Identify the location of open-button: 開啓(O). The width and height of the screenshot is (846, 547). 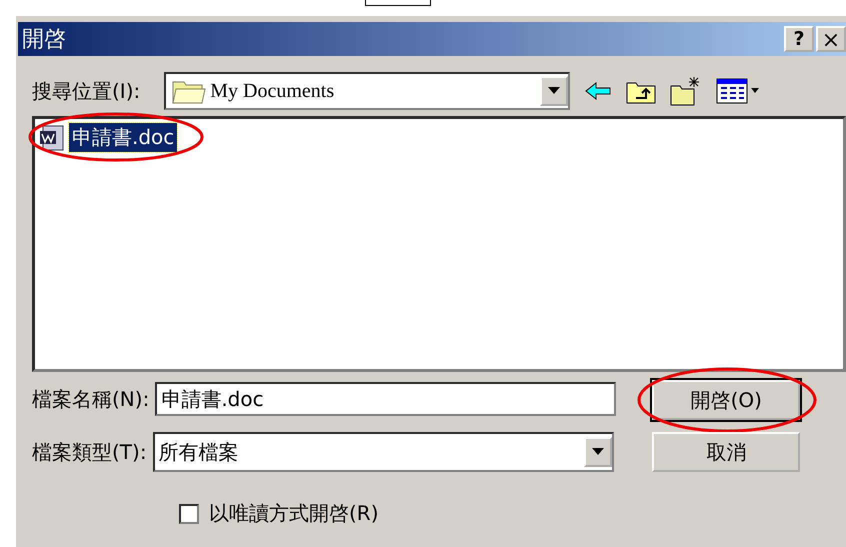
(726, 400).